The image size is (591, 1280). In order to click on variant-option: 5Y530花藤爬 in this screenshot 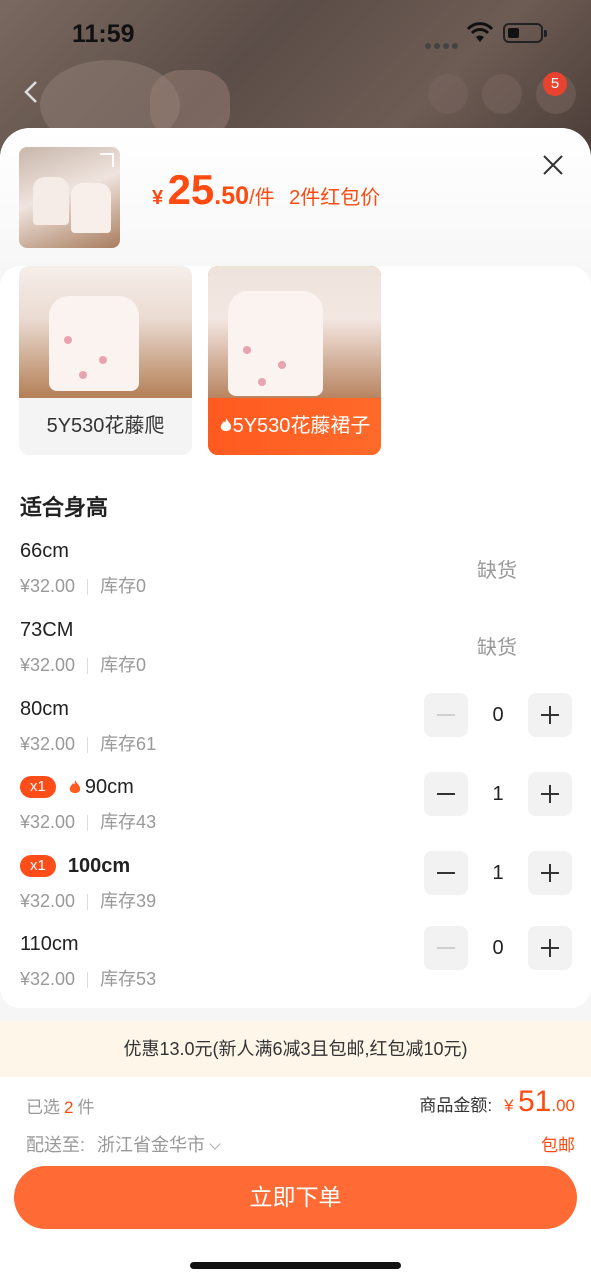, I will do `click(105, 360)`.